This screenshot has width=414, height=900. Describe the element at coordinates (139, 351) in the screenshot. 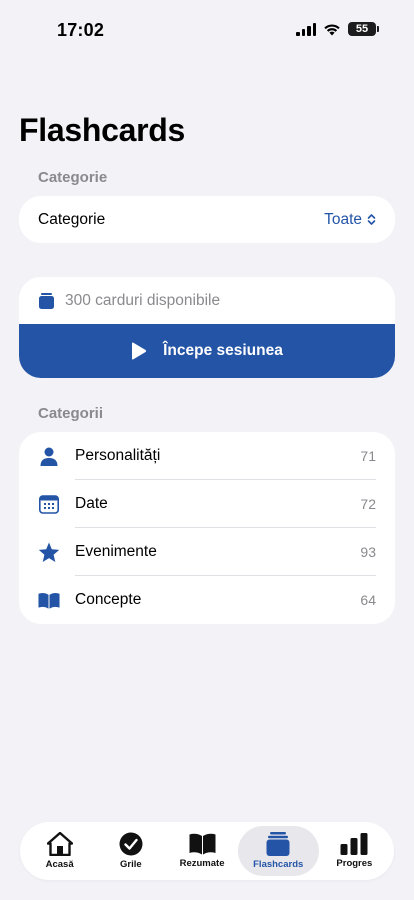

I see `play-icon` at that location.